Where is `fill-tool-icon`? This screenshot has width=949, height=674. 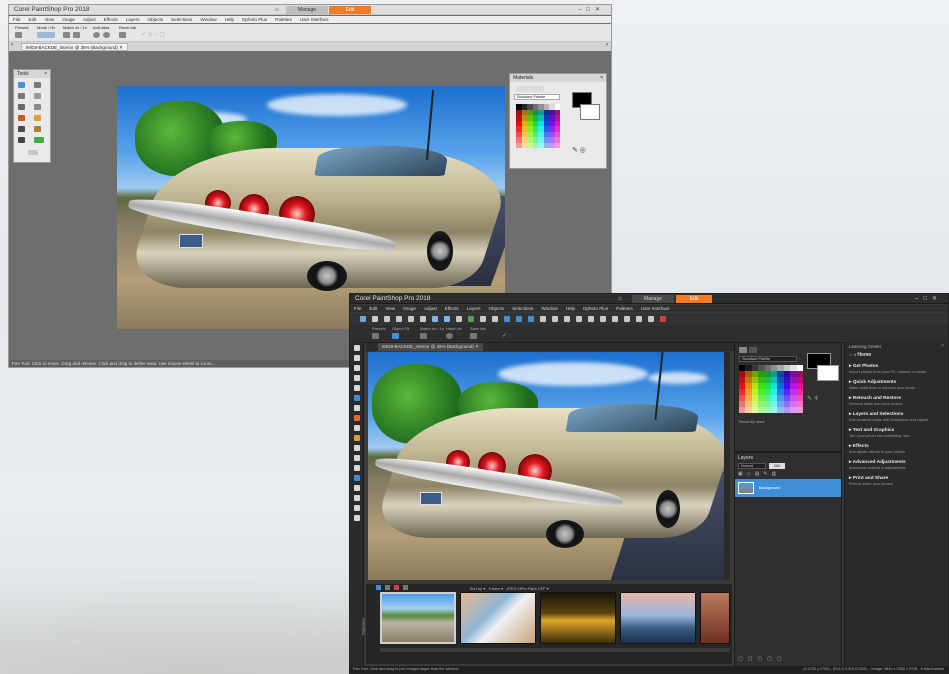
fill-tool-icon is located at coordinates (37, 129).